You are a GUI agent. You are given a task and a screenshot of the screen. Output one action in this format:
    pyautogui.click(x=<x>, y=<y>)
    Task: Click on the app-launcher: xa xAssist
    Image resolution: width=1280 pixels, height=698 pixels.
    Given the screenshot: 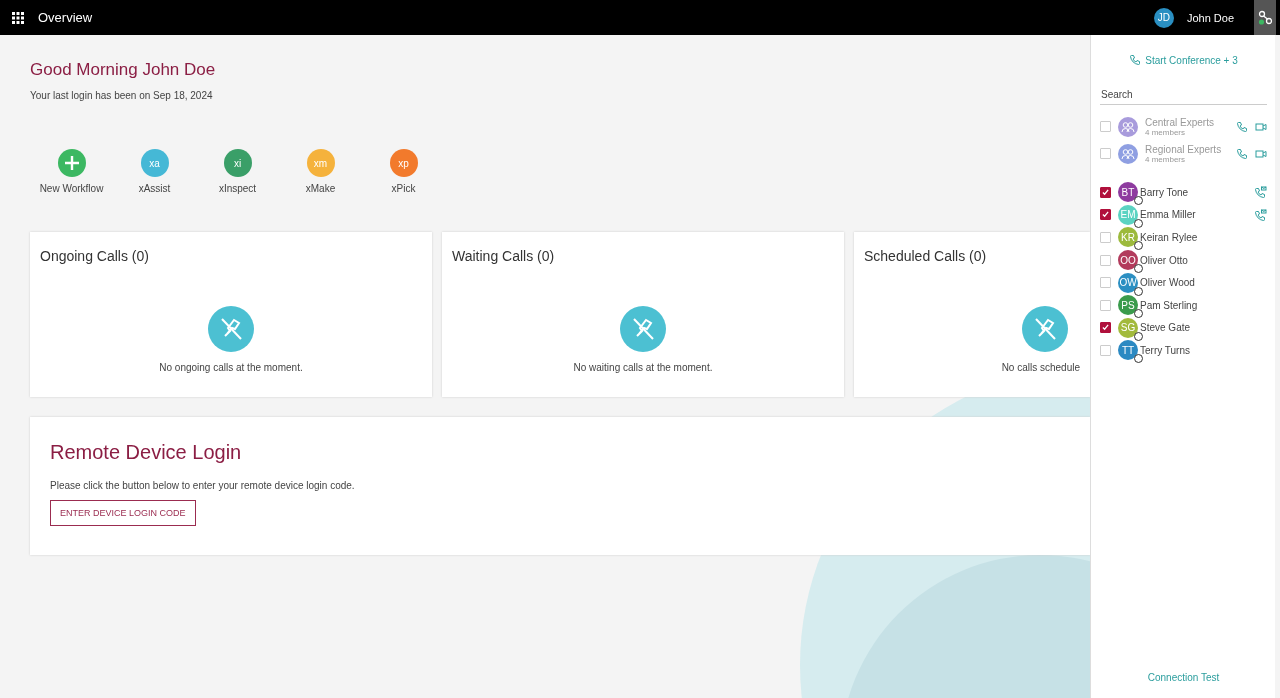 What is the action you would take?
    pyautogui.click(x=154, y=171)
    